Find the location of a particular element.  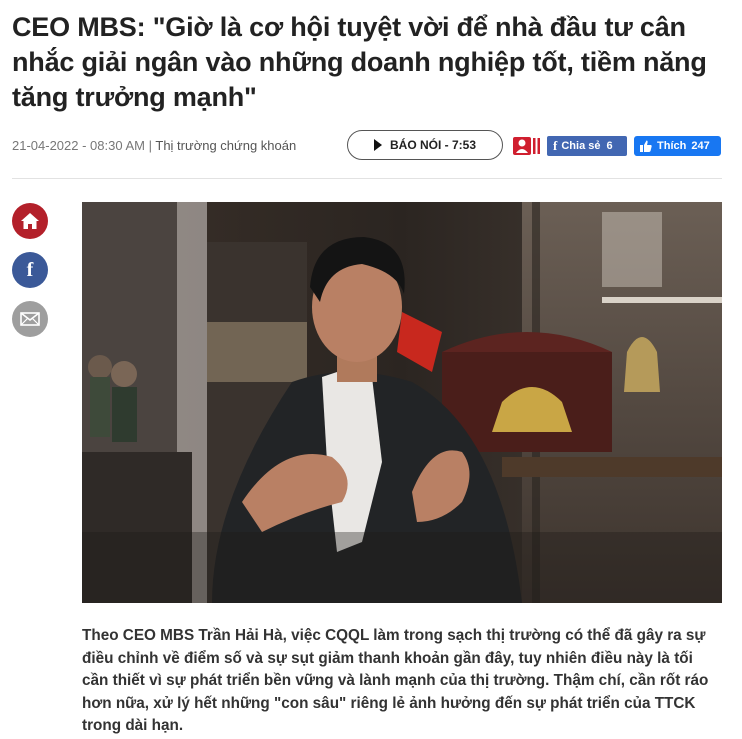

home-icon is located at coordinates (30, 221).